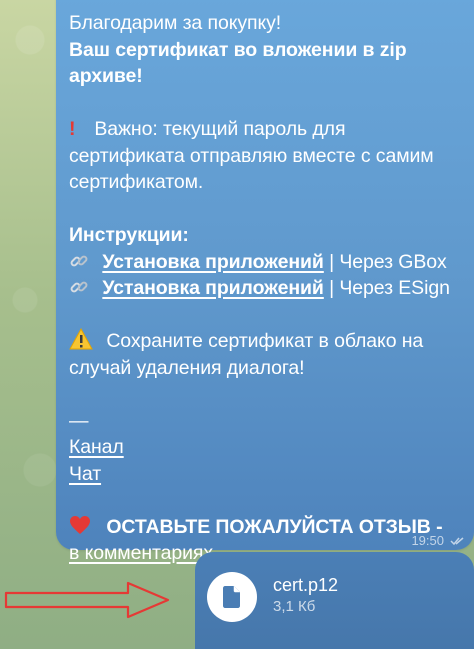  I want to click on save-line-2: случай удаления диалога!, so click(187, 367).